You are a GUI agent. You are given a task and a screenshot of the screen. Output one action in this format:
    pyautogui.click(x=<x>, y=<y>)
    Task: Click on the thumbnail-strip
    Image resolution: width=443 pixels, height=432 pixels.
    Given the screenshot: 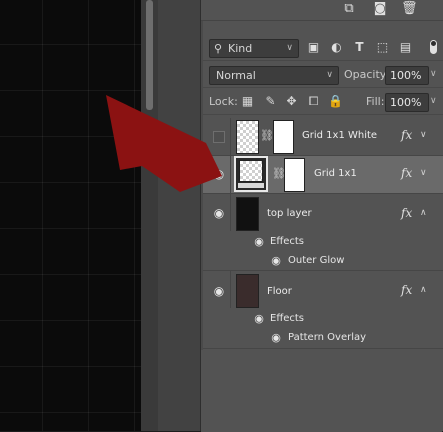 What is the action you would take?
    pyautogui.click(x=251, y=185)
    